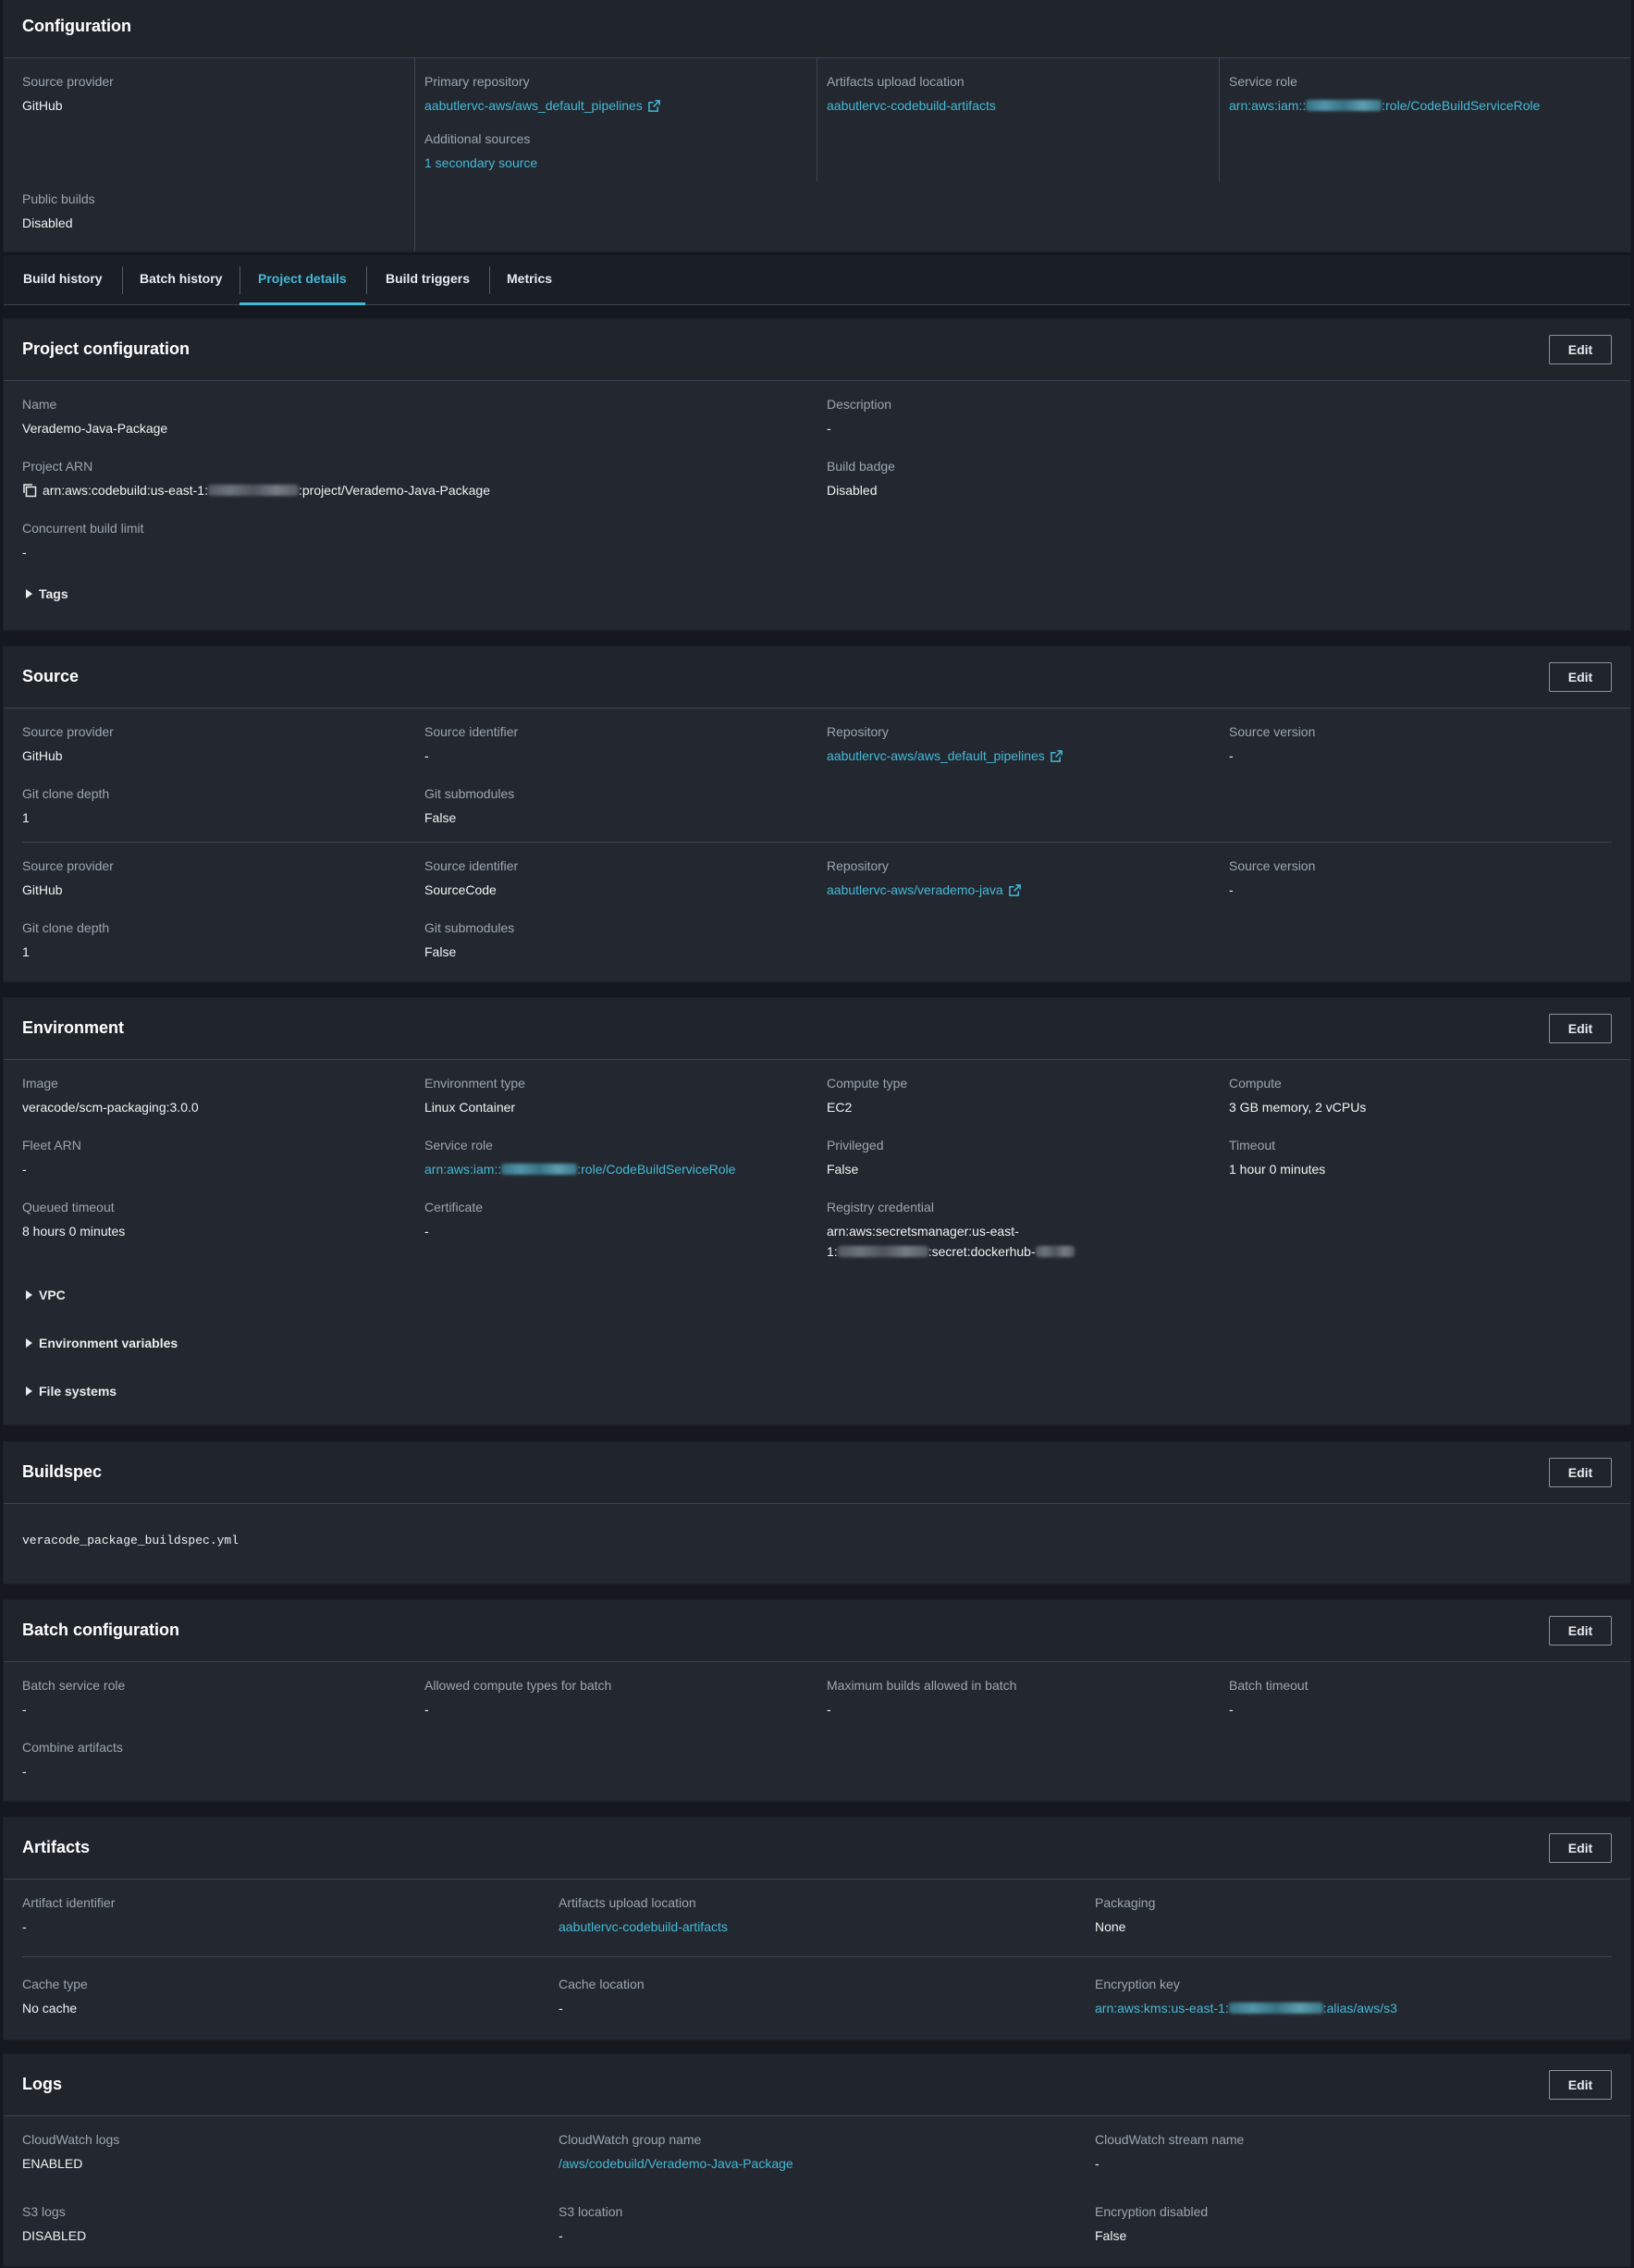 The height and width of the screenshot is (2268, 1634). Describe the element at coordinates (936, 756) in the screenshot. I see `repository-link: aabutlervc-aws/aws_default_pipelines` at that location.